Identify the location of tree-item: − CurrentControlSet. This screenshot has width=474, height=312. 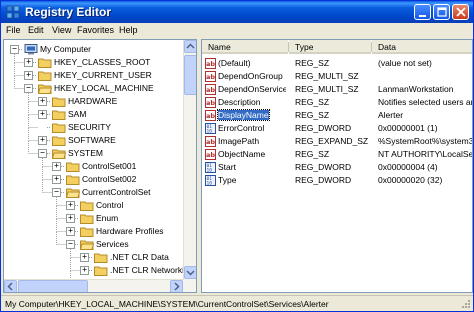
(94, 192).